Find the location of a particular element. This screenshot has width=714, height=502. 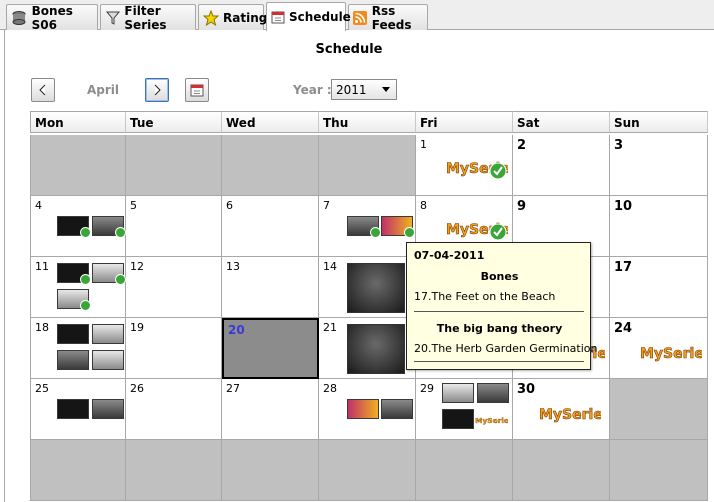

arrow-right-icon is located at coordinates (157, 90).